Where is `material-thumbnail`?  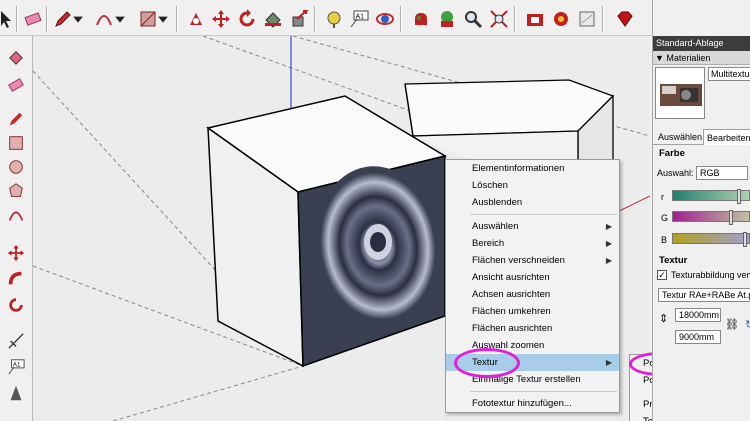
material-thumbnail is located at coordinates (680, 93).